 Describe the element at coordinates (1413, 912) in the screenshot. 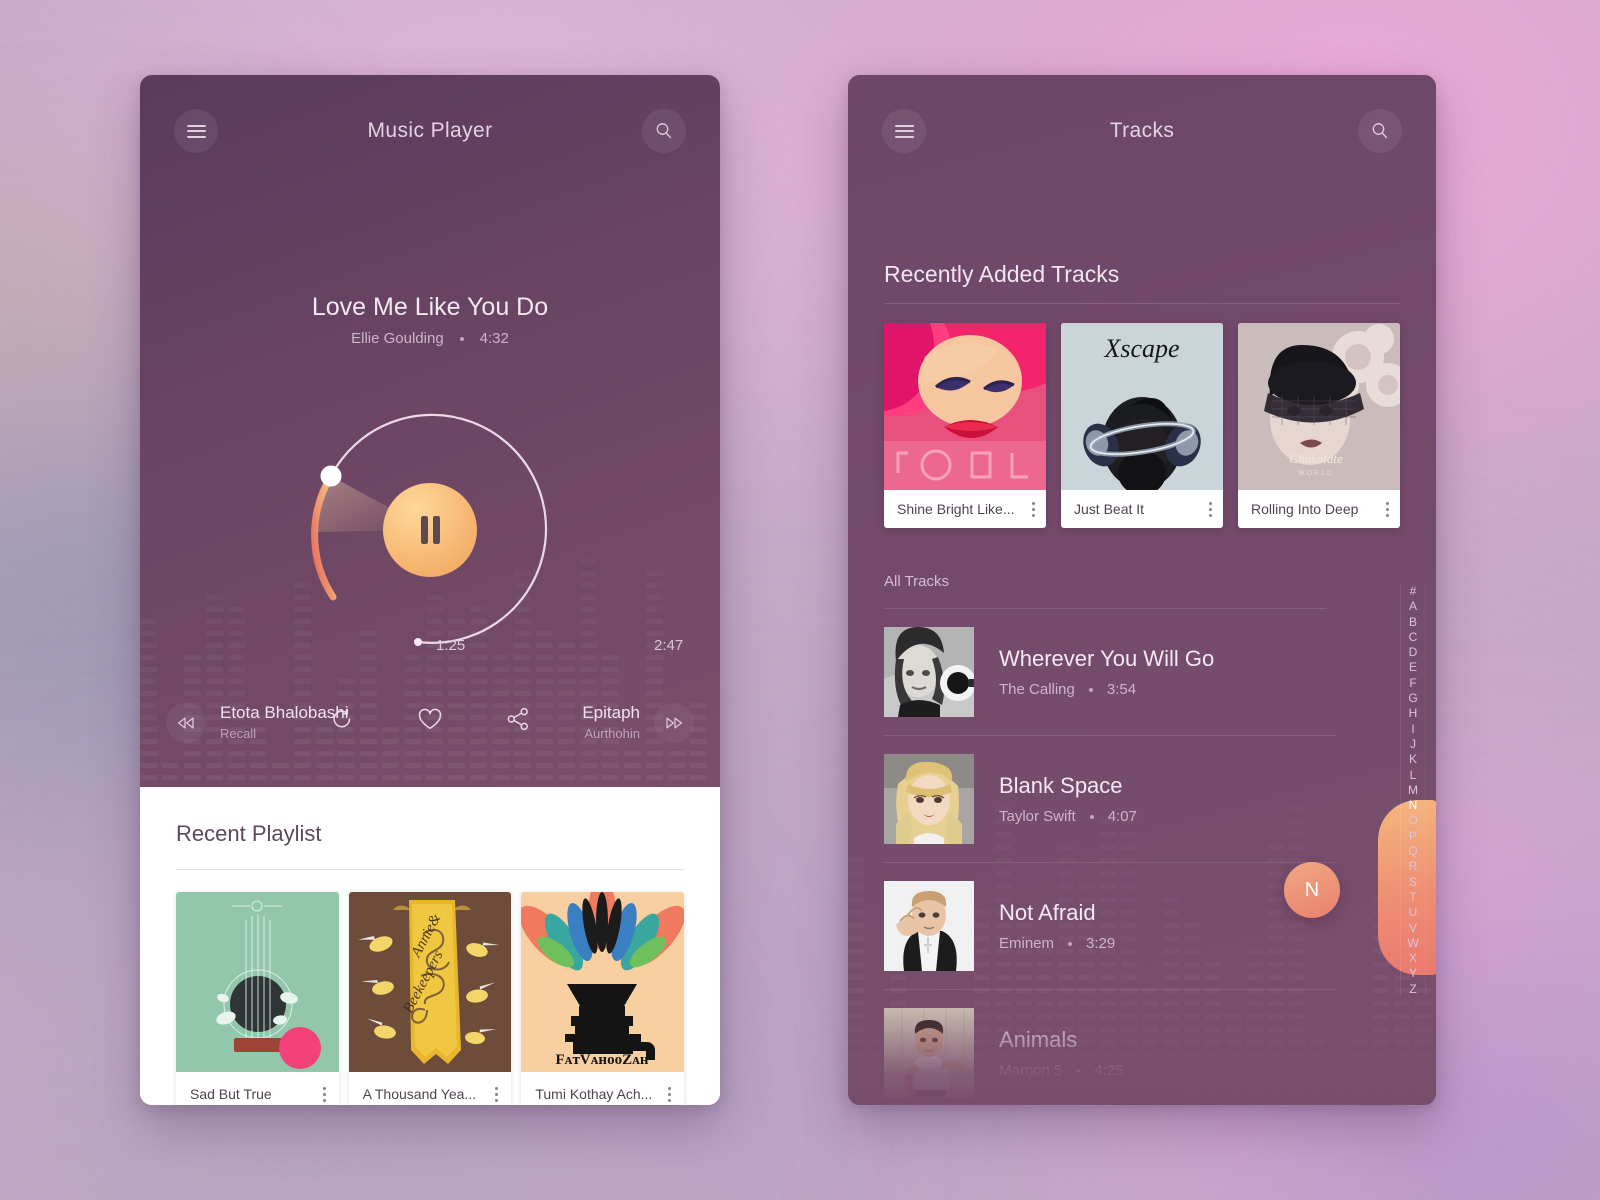

I see `index-letter-u: U` at that location.